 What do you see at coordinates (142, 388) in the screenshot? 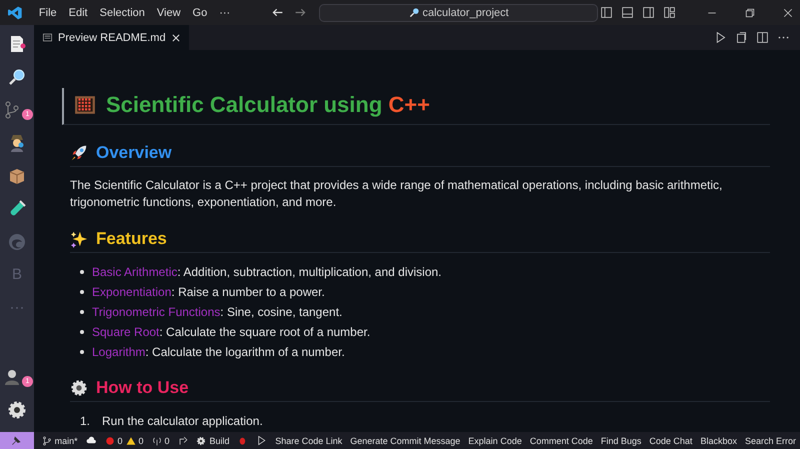
I see `section-heading: How to Use` at bounding box center [142, 388].